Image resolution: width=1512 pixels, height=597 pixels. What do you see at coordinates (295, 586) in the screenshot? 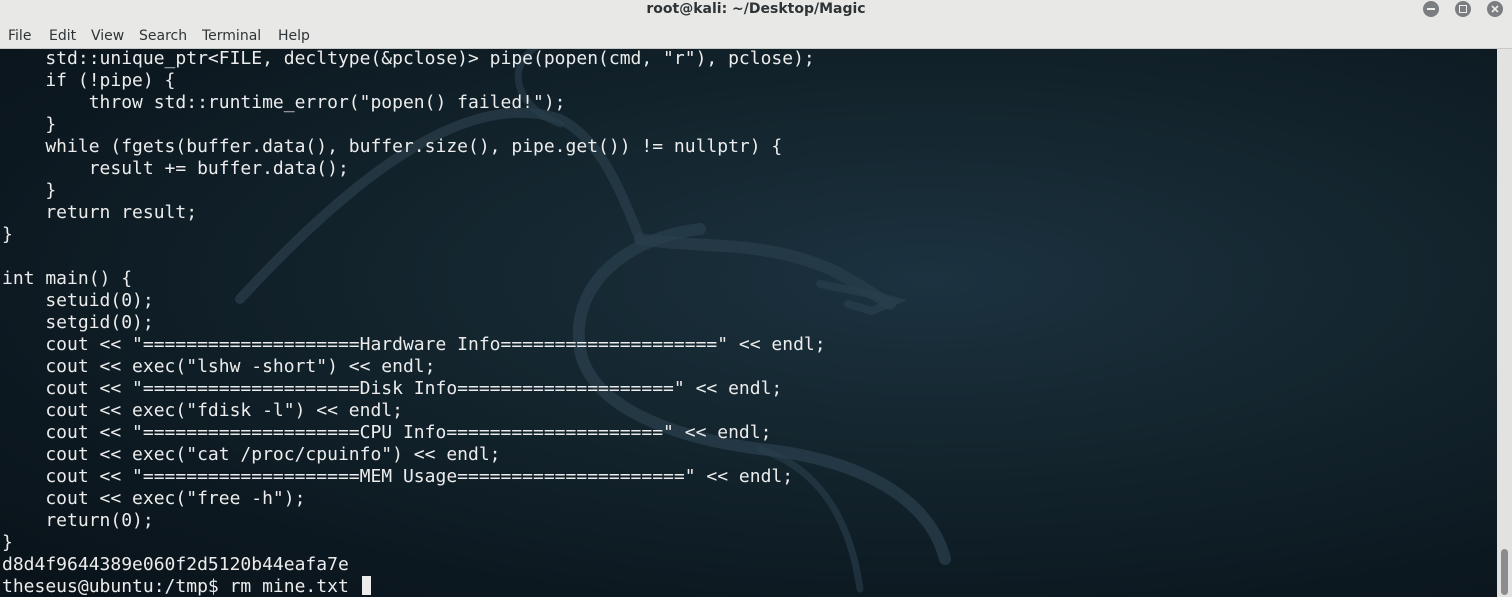
I see `command-input: rm mine.txt` at bounding box center [295, 586].